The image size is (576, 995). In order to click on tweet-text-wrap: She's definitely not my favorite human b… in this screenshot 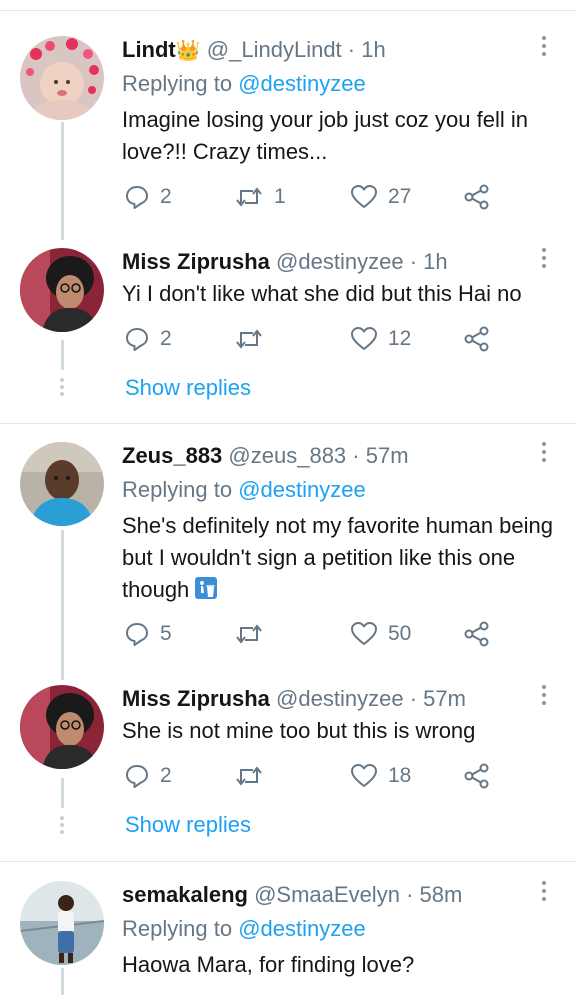, I will do `click(342, 558)`.